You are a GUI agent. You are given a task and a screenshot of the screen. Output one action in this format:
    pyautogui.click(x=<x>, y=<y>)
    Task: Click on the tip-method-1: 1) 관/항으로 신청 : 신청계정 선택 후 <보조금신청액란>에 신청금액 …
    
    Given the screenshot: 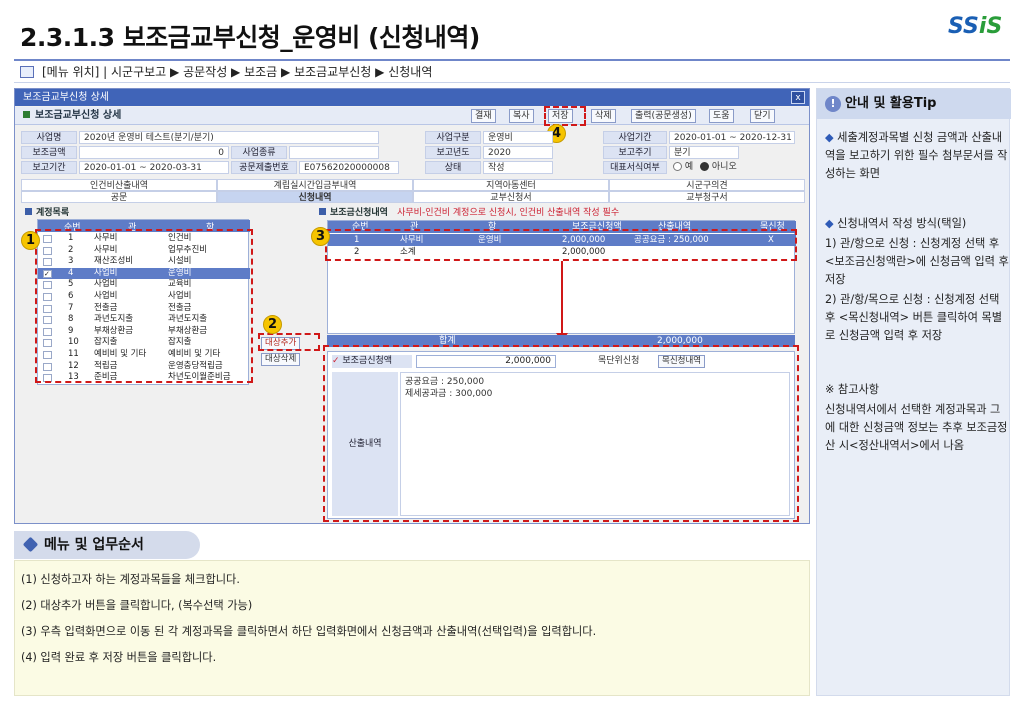 What is the action you would take?
    pyautogui.click(x=917, y=261)
    